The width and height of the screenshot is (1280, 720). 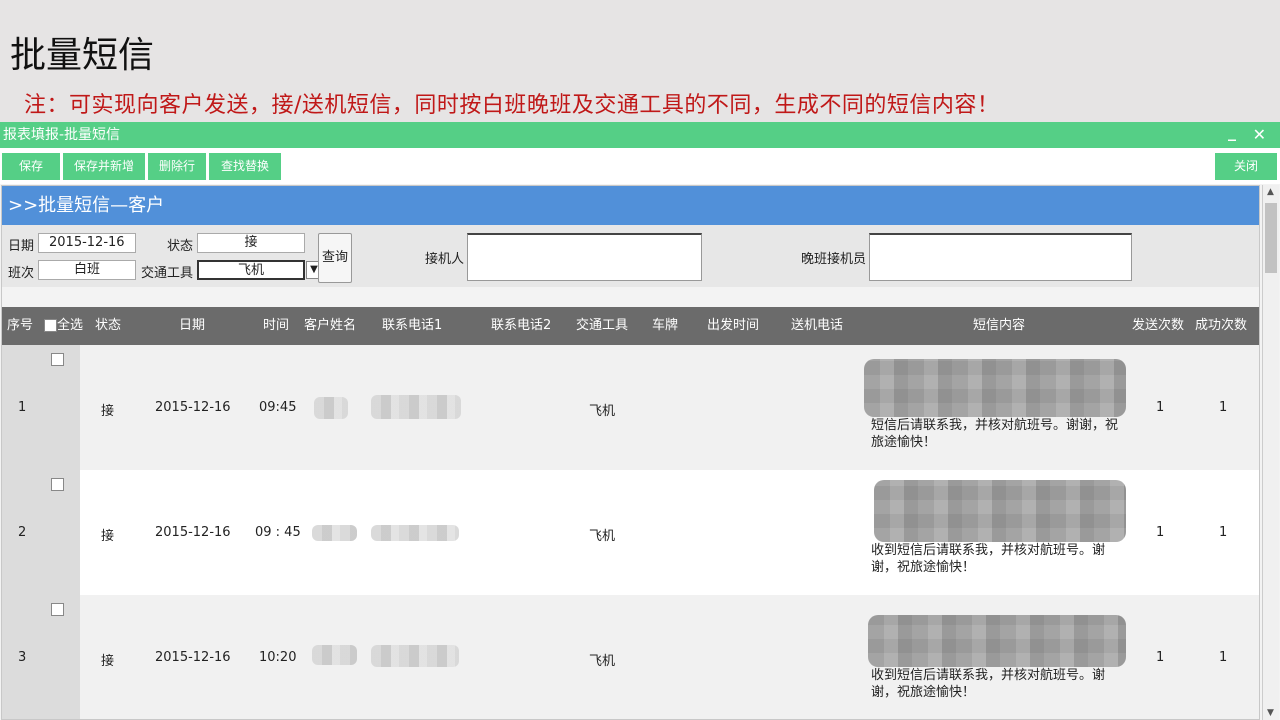 I want to click on spacer, so click(x=630, y=297).